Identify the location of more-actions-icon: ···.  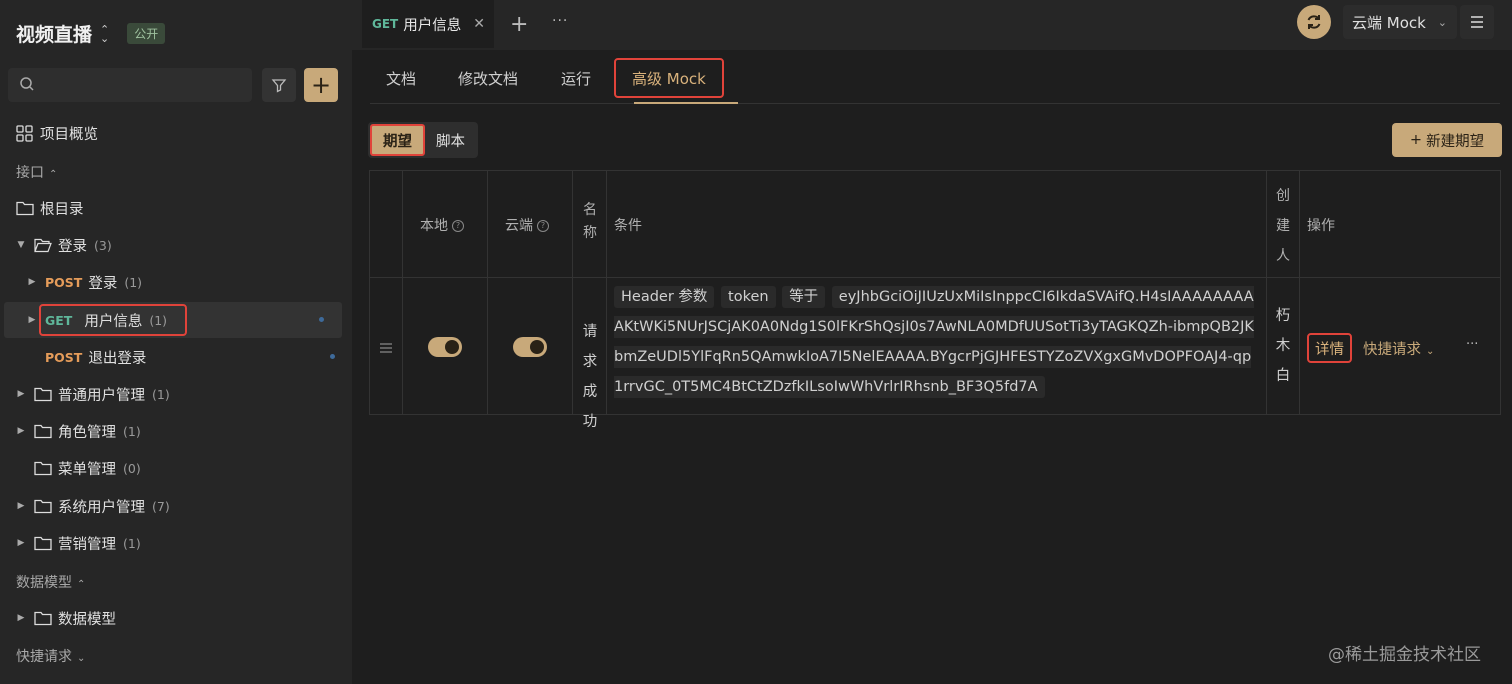
(1472, 344).